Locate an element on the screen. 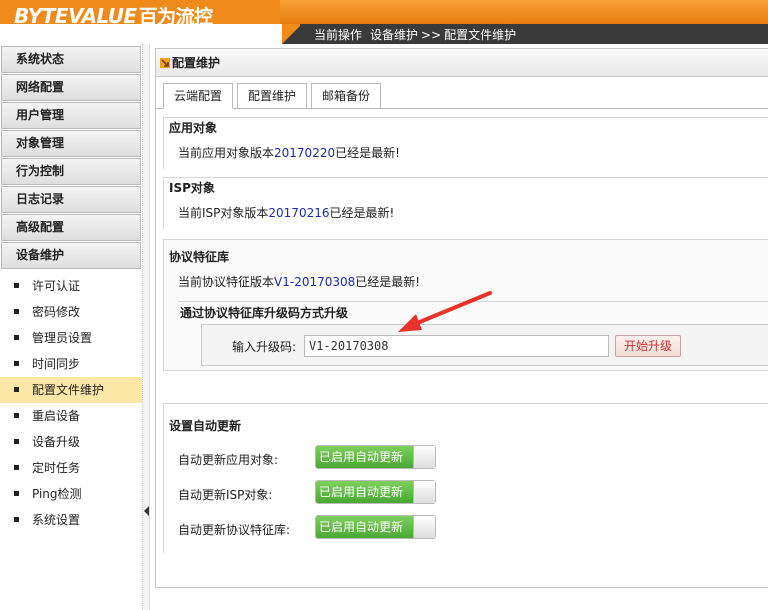  submenu-admin-settings: 管理员设置 is located at coordinates (71, 338).